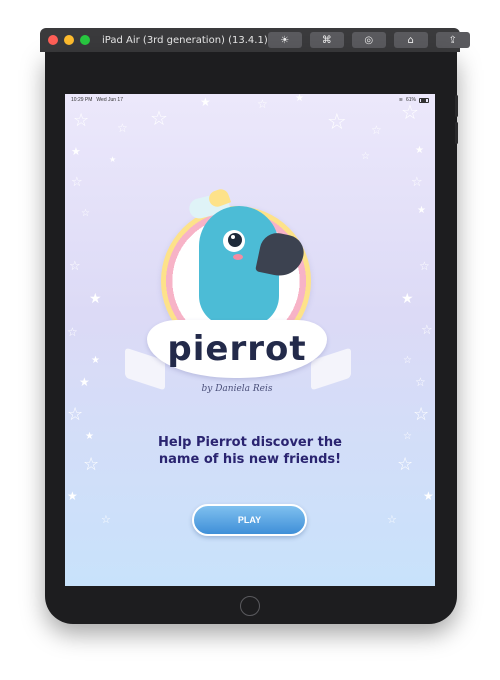  What do you see at coordinates (456, 133) in the screenshot?
I see `volume-down-button` at bounding box center [456, 133].